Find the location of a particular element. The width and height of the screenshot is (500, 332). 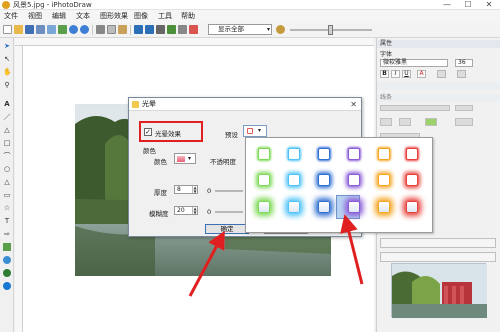

check-icon is located at coordinates (171, 29).